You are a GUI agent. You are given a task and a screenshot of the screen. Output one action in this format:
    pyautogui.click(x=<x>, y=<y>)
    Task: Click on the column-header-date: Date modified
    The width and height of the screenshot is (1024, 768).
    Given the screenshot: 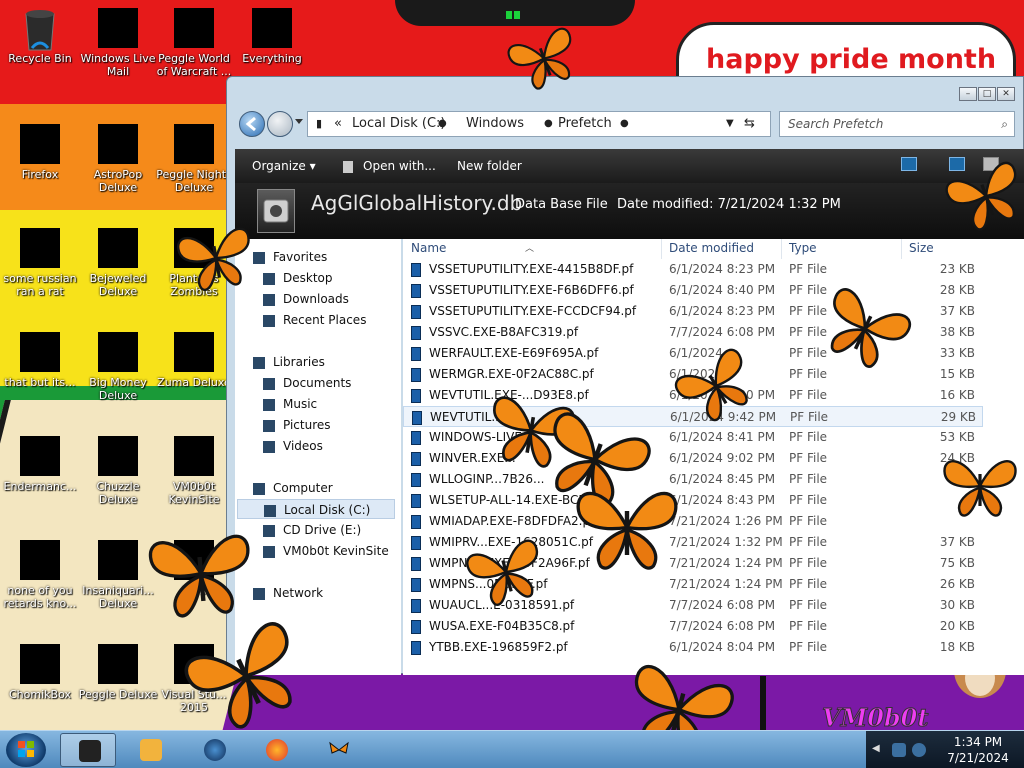 What is the action you would take?
    pyautogui.click(x=711, y=248)
    